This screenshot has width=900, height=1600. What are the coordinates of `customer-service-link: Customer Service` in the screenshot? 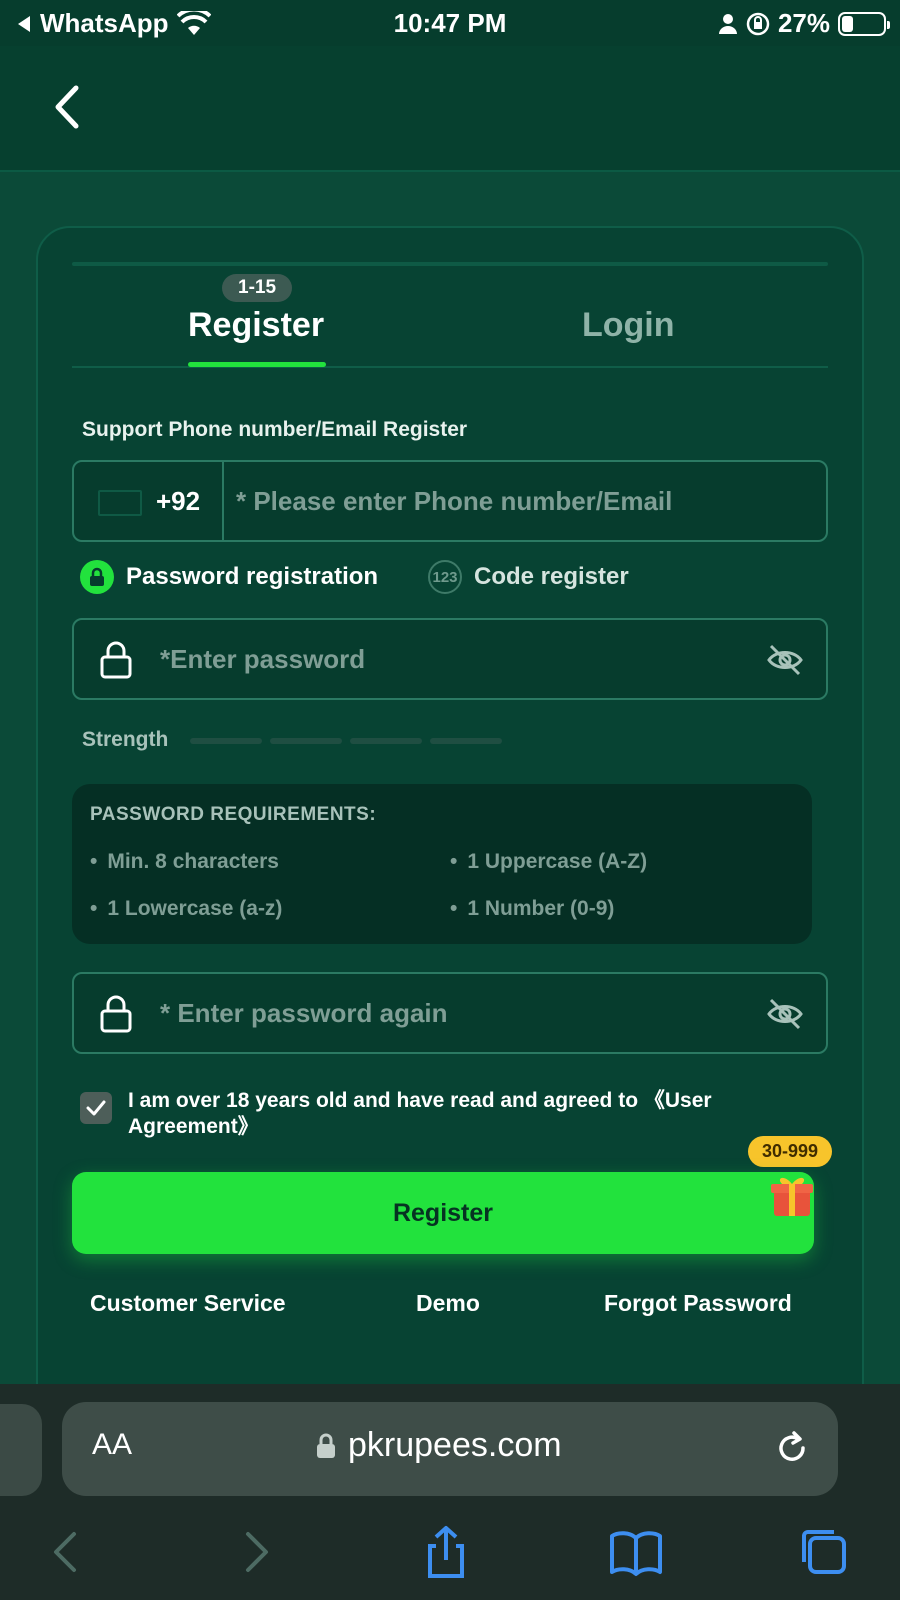 It's located at (188, 1303).